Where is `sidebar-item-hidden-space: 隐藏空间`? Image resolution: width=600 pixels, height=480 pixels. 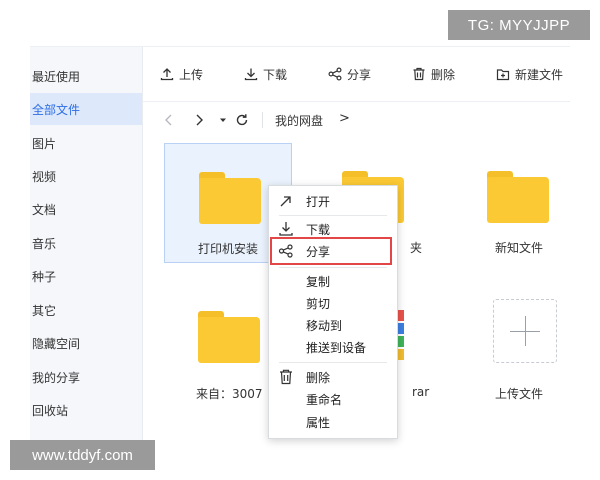 sidebar-item-hidden-space: 隐藏空间 is located at coordinates (86, 343).